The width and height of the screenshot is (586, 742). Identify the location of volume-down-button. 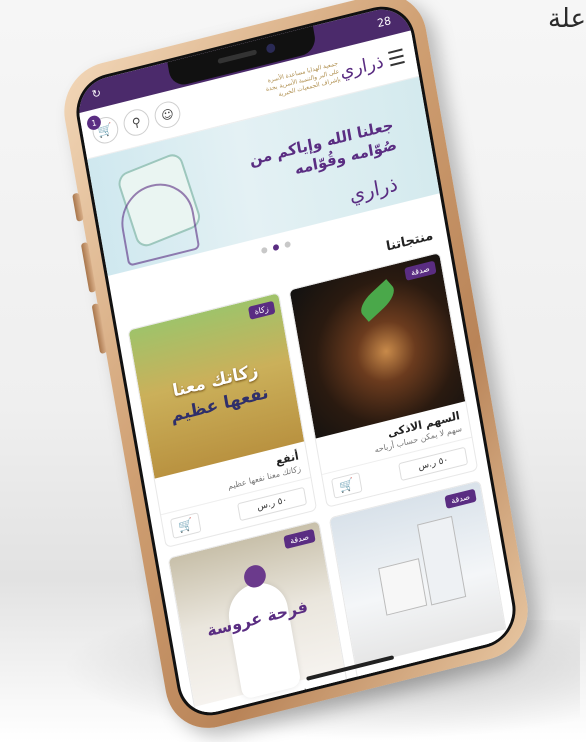
(99, 329).